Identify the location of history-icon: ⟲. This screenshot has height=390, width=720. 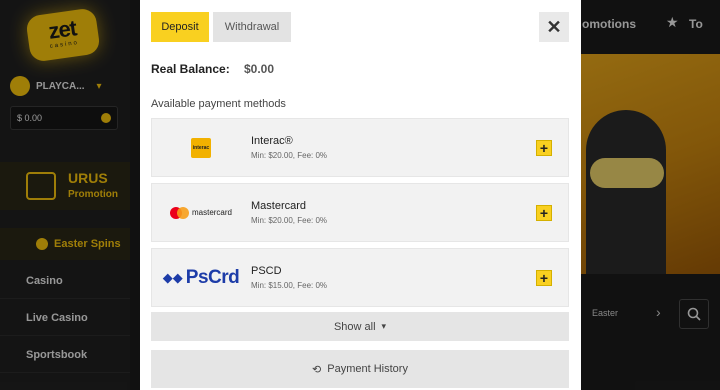
(317, 369).